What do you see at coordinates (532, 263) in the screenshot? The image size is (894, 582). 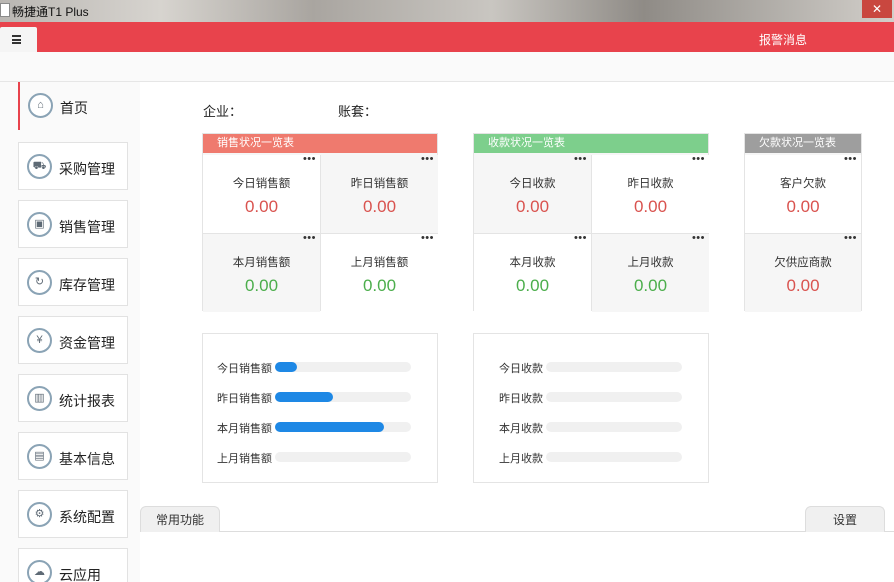 I see `metric-label: 本月收款` at bounding box center [532, 263].